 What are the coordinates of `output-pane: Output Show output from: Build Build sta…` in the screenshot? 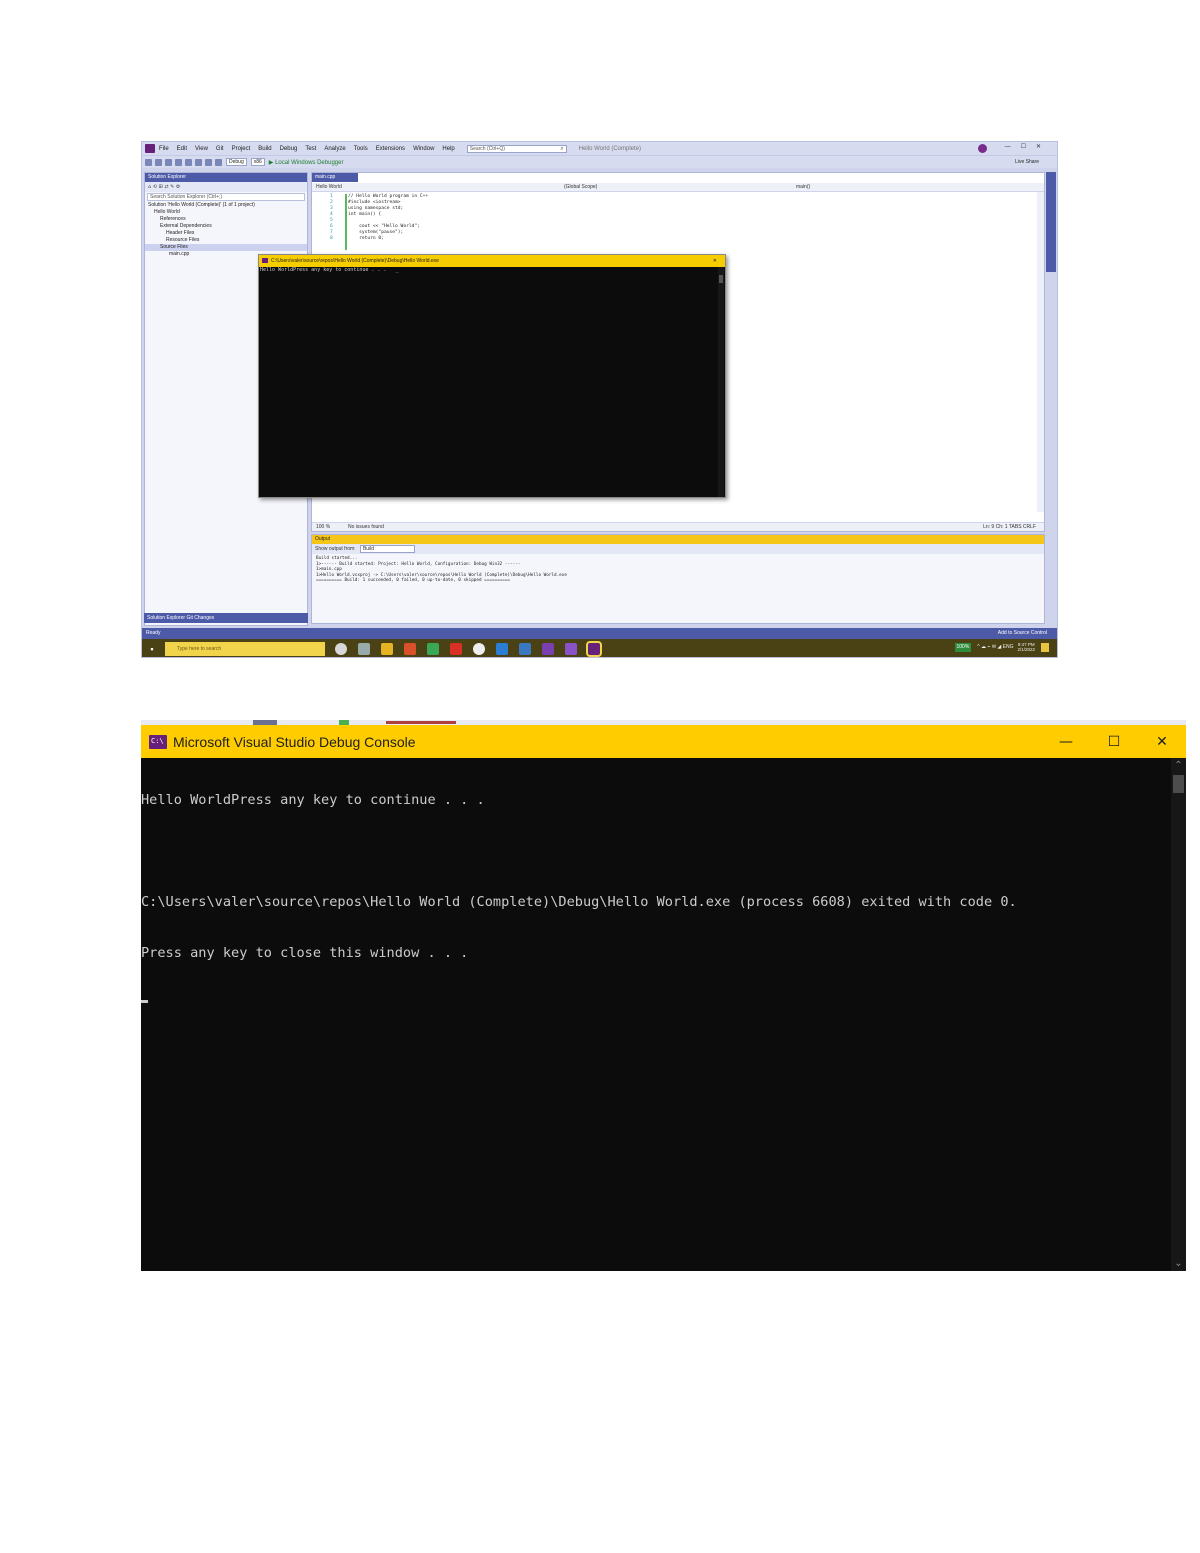 It's located at (678, 579).